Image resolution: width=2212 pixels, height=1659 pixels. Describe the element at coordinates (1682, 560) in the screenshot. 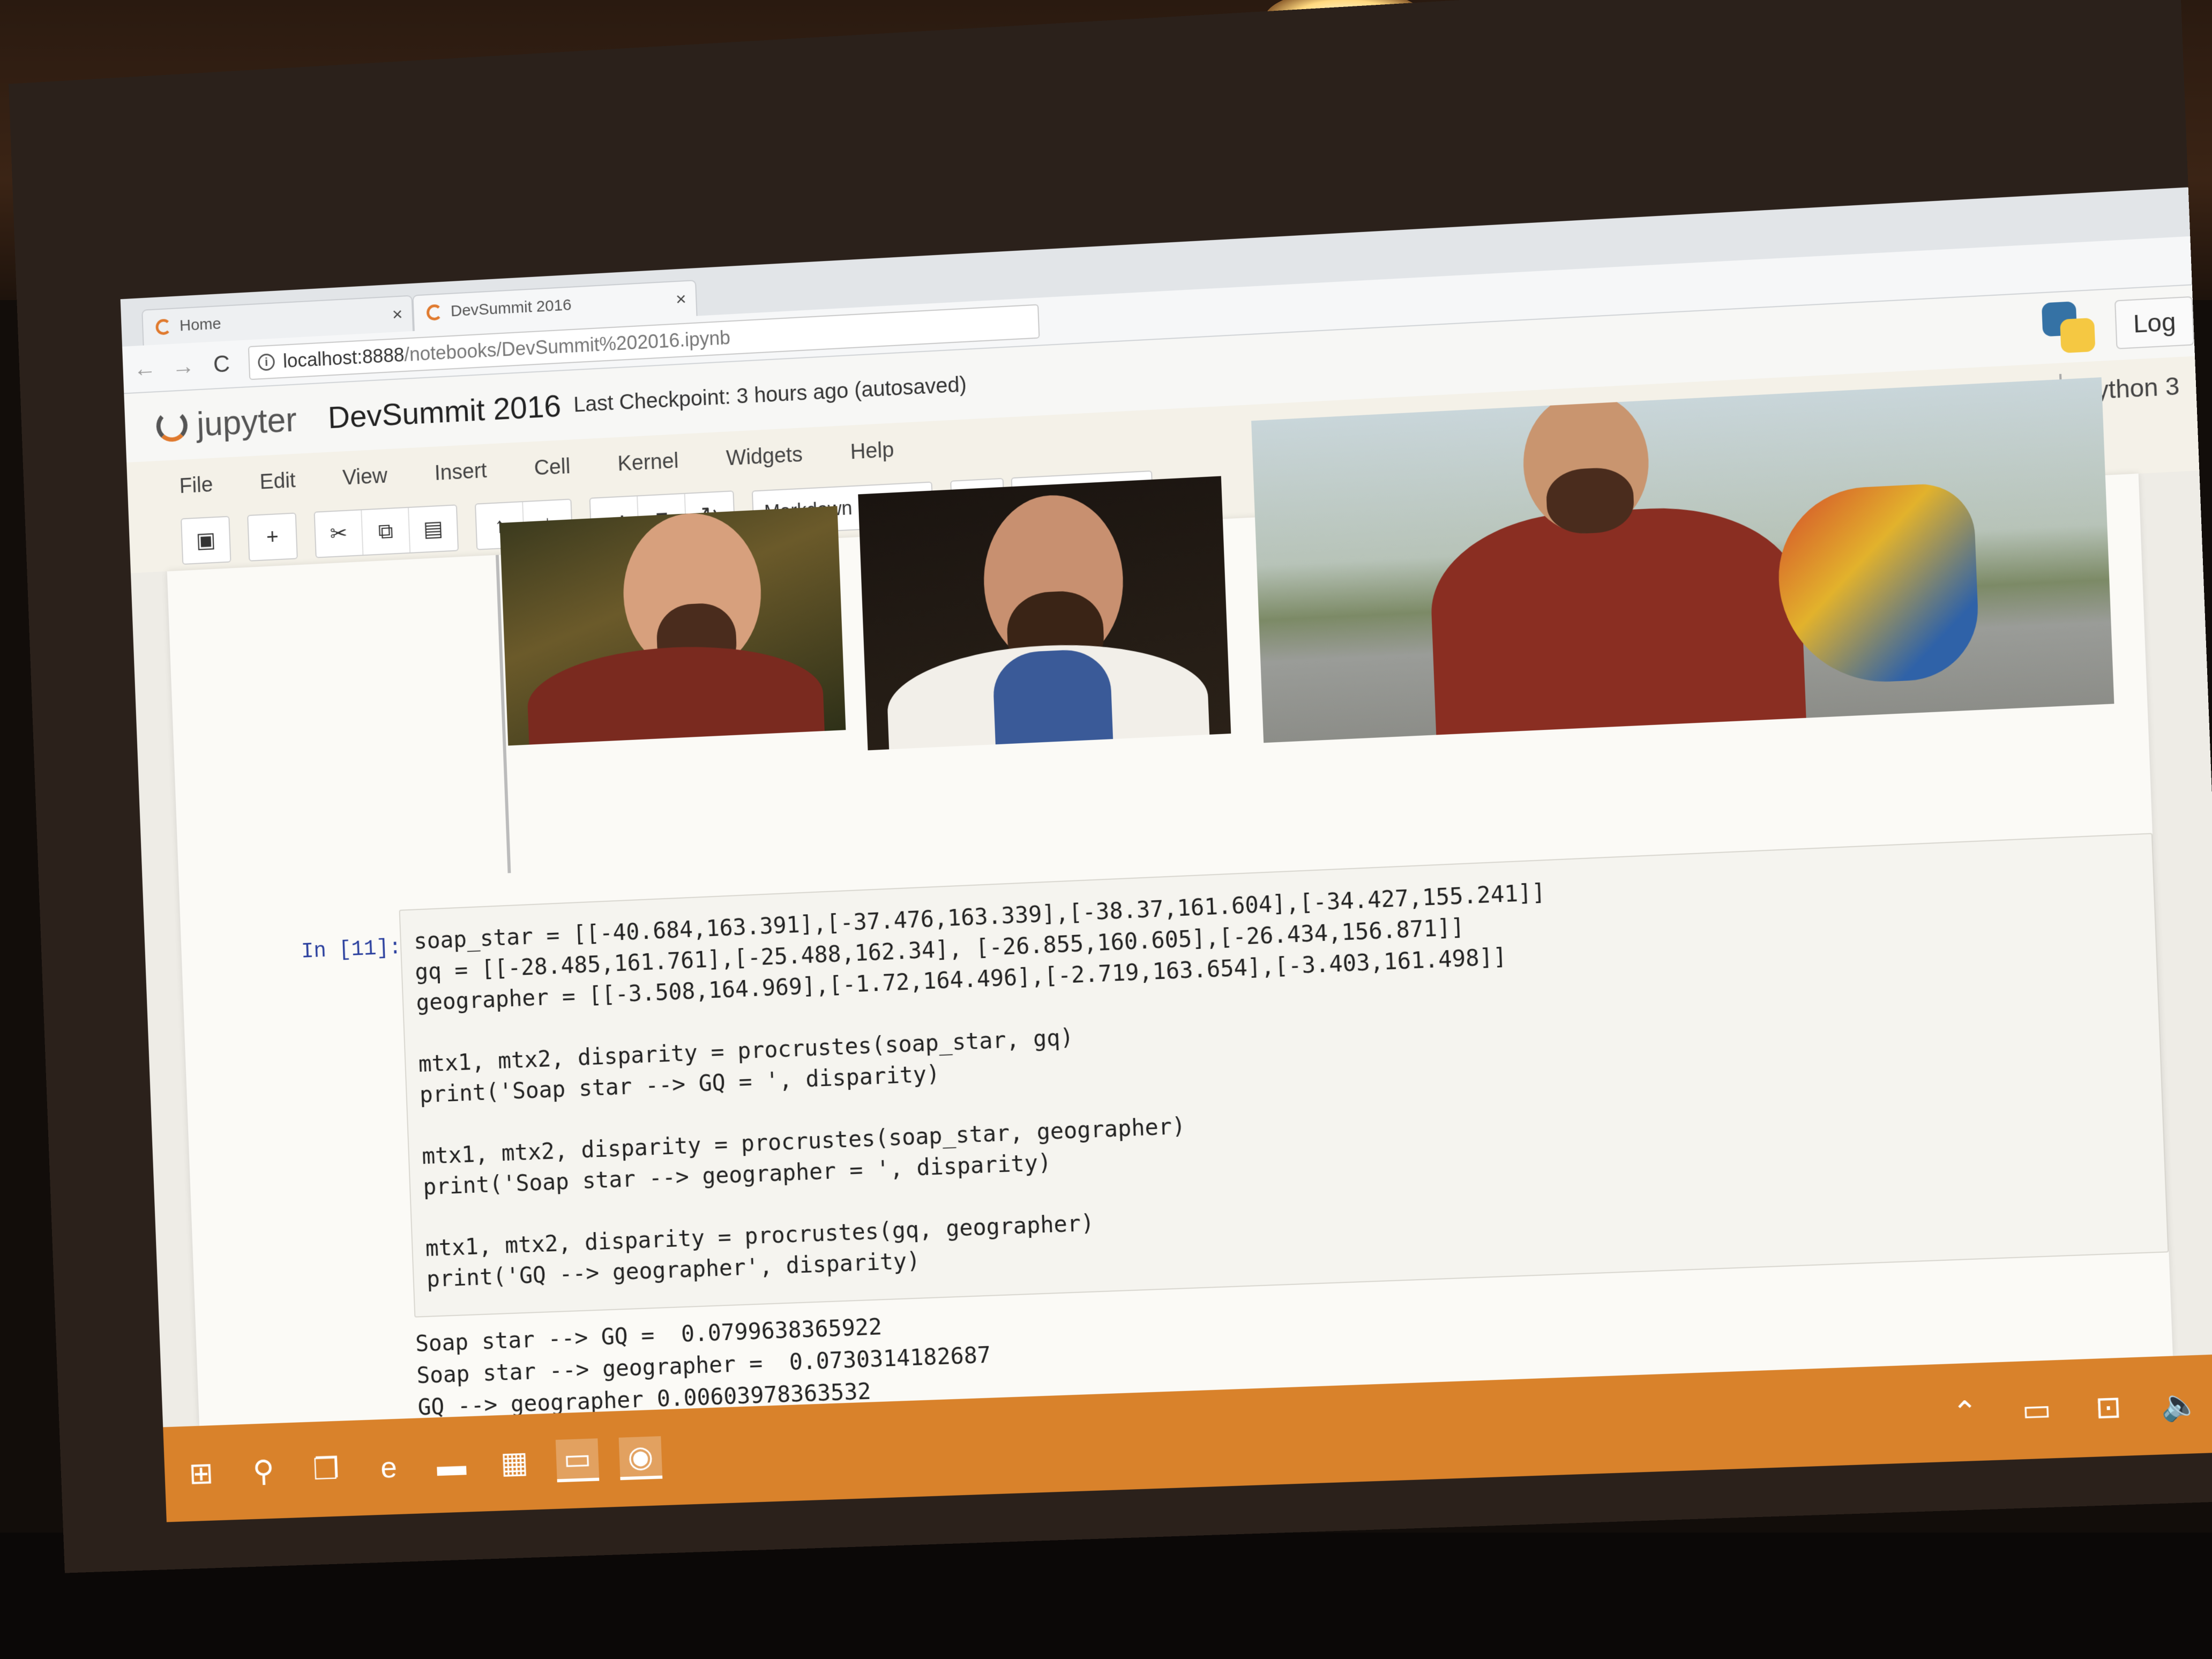

I see `face-photo-geographer` at that location.